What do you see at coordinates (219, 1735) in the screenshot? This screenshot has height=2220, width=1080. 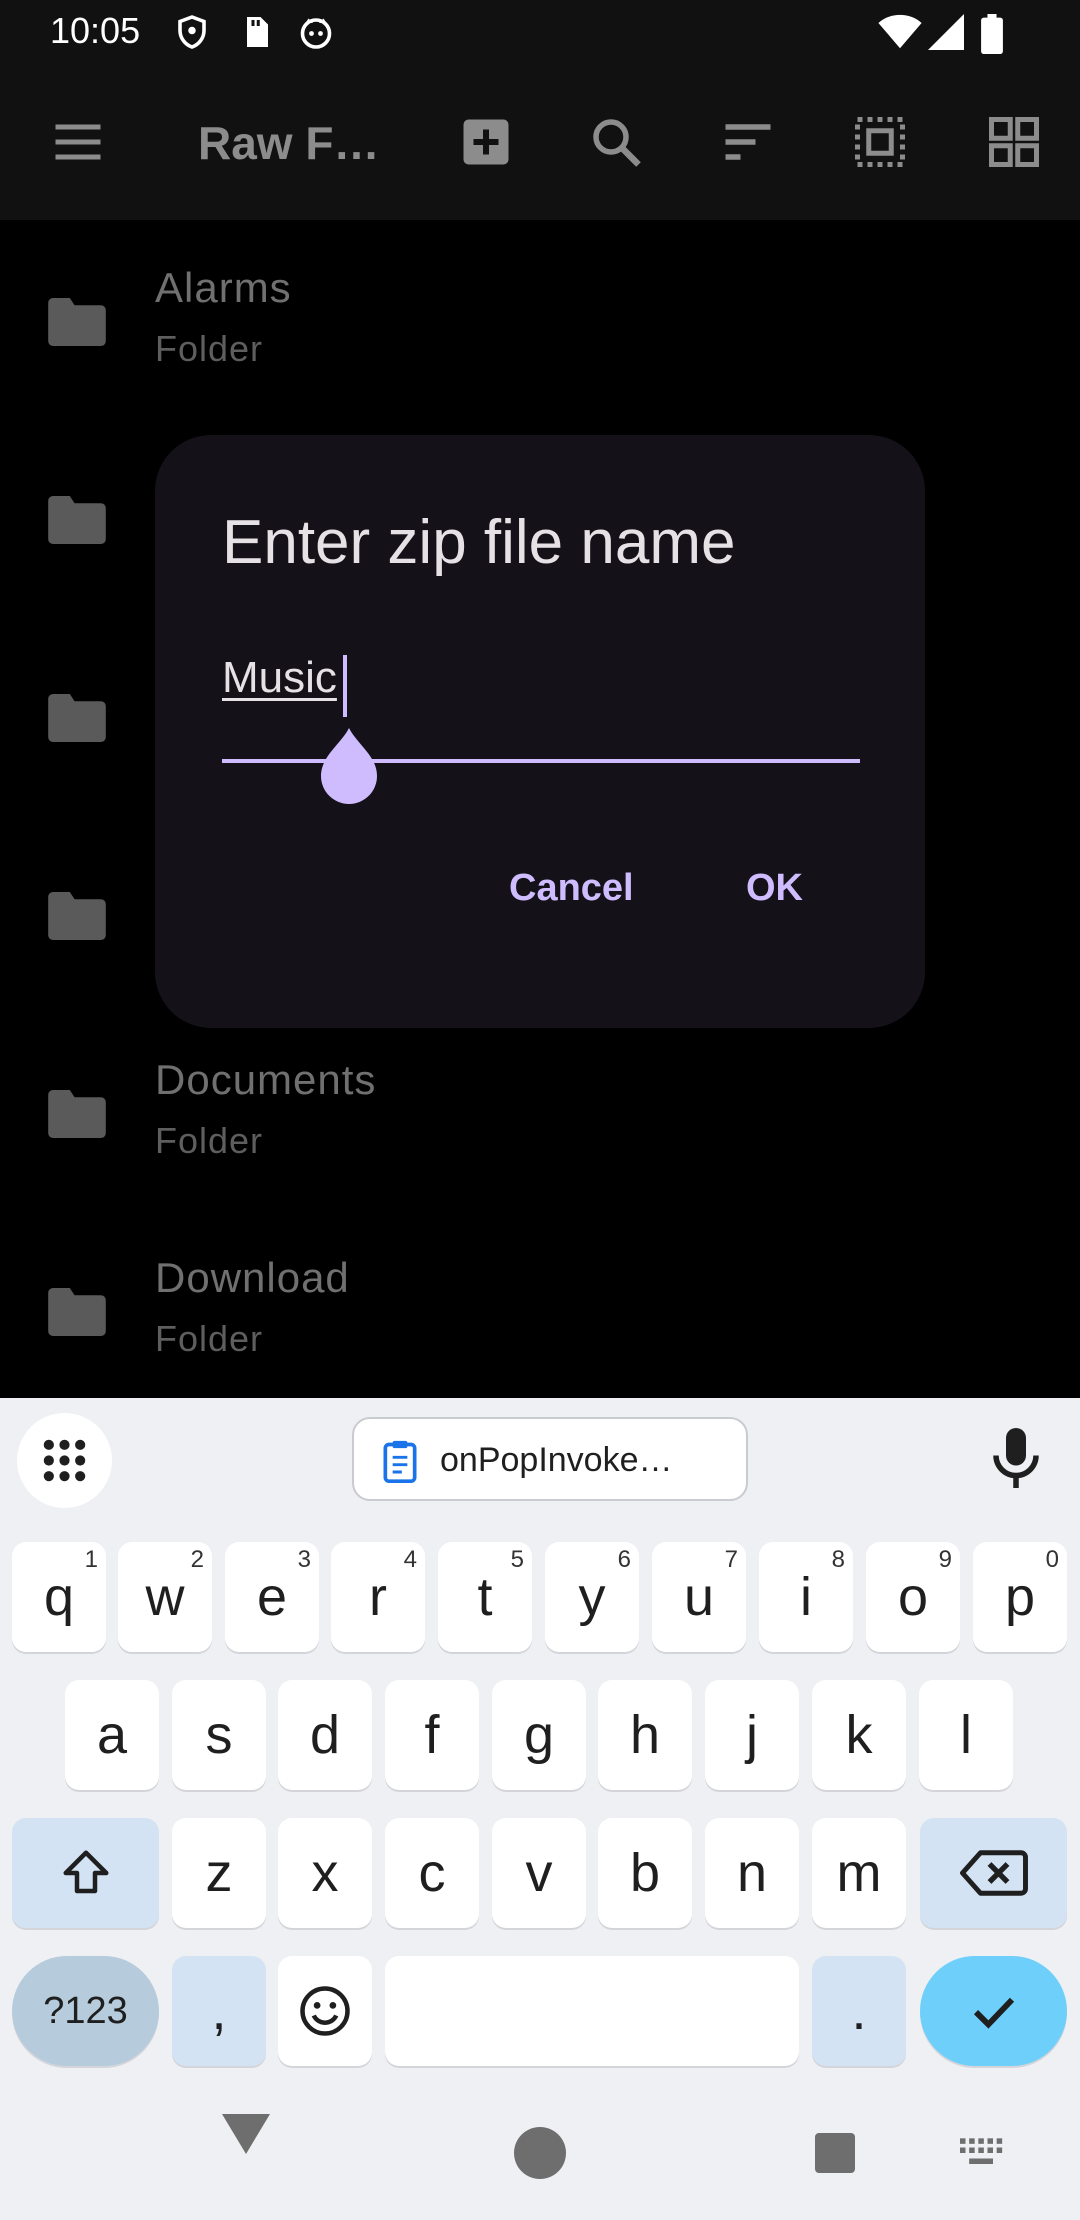 I see `key-s: s` at bounding box center [219, 1735].